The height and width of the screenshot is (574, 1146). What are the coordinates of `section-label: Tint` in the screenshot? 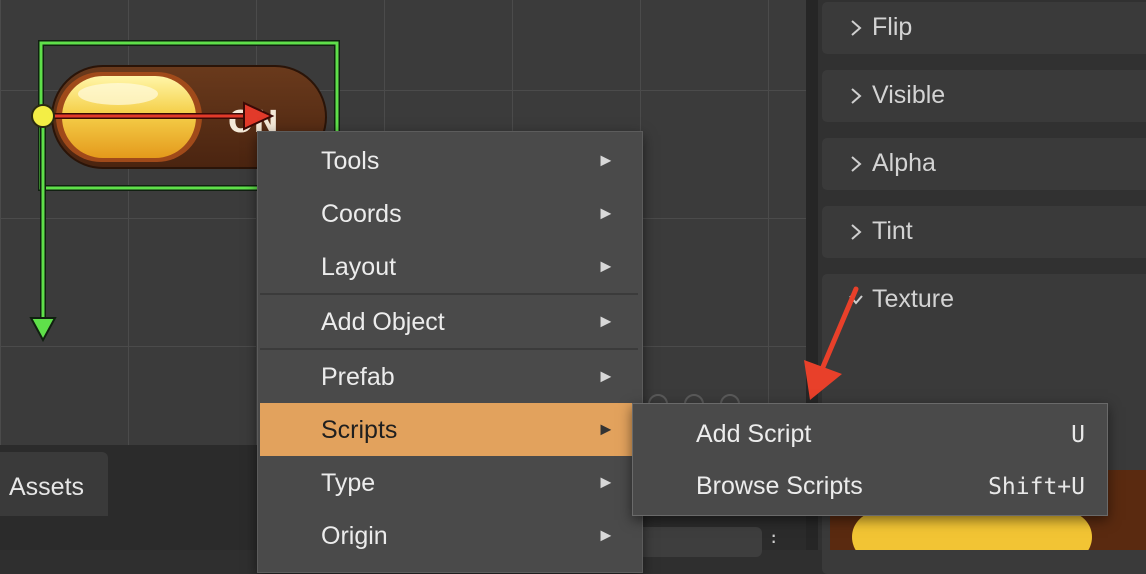 It's located at (892, 231).